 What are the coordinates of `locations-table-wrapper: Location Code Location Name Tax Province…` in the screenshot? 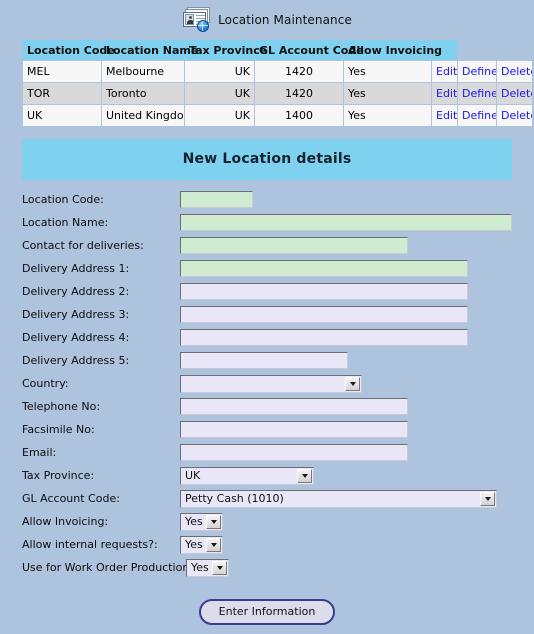 It's located at (267, 83).